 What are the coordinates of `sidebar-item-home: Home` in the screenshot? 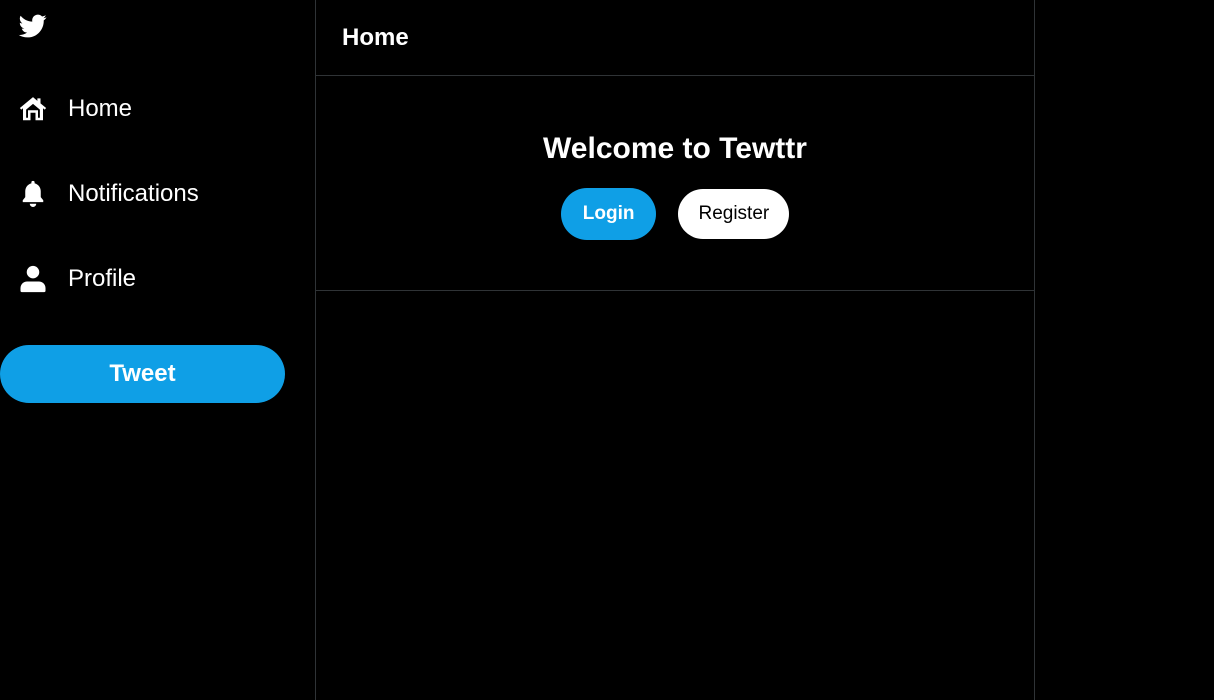 It's located at (75, 109).